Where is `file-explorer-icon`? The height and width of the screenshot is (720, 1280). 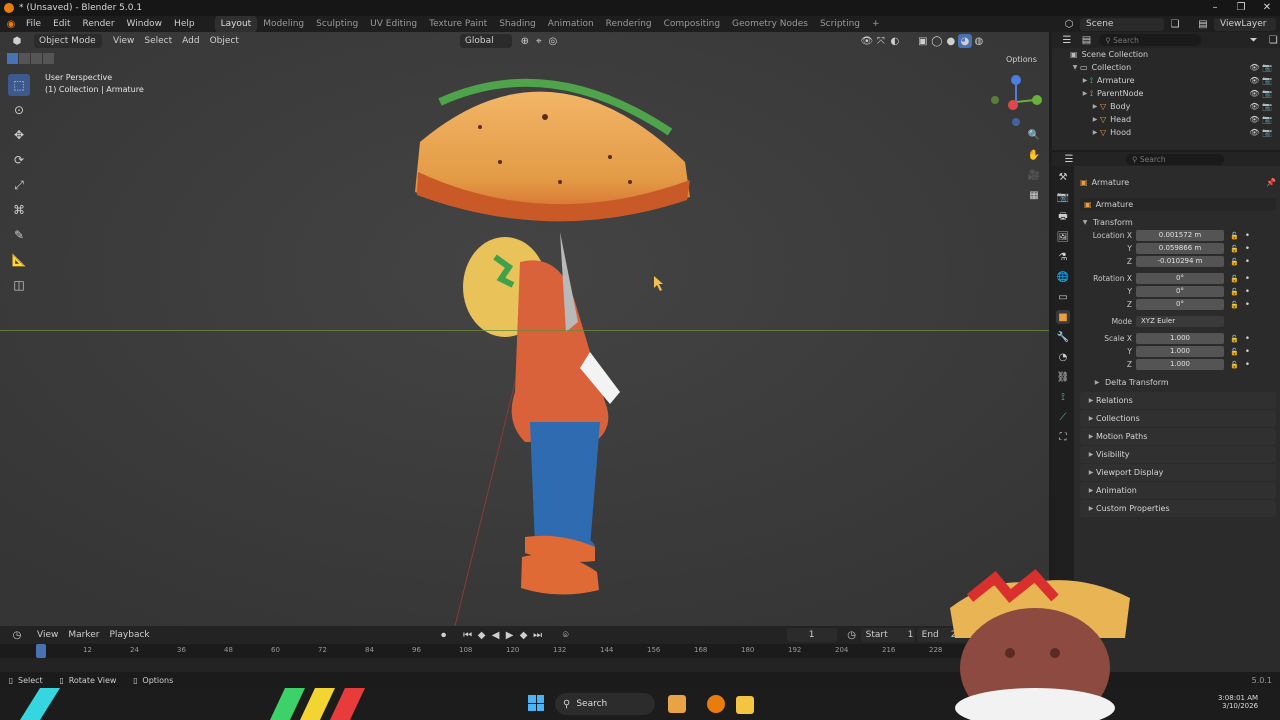 file-explorer-icon is located at coordinates (745, 705).